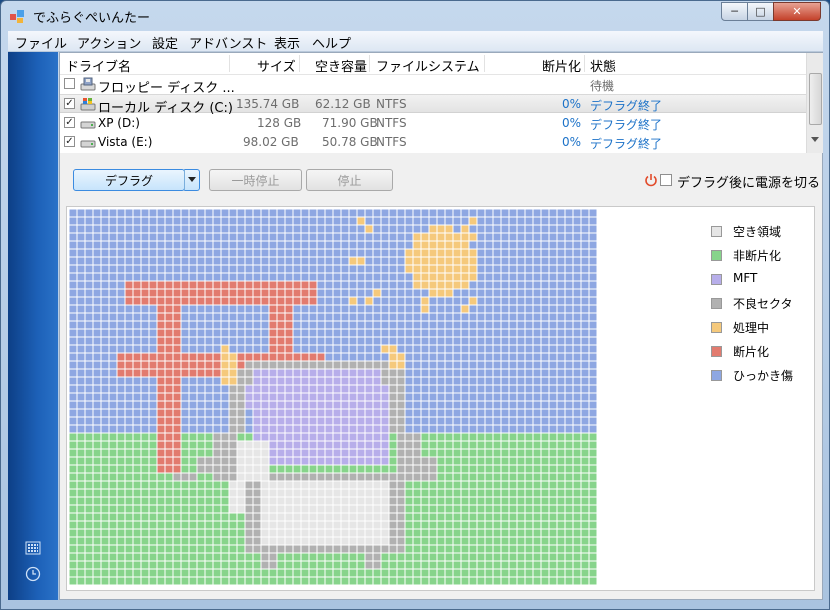 The image size is (830, 610). What do you see at coordinates (350, 142) in the screenshot?
I see `drive-free: 50.78 GB` at bounding box center [350, 142].